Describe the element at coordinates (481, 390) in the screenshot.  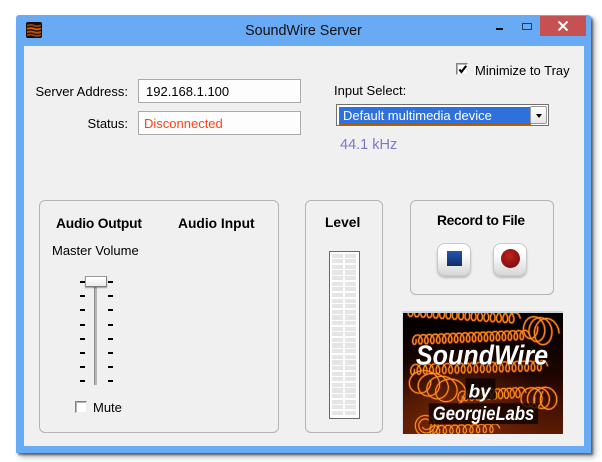
I see `svg-text: by` at that location.